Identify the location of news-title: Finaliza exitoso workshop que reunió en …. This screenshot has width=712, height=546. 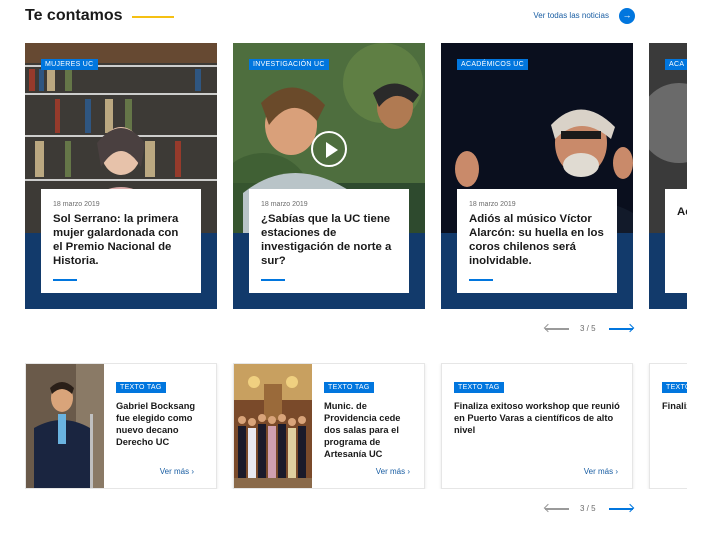
(538, 418).